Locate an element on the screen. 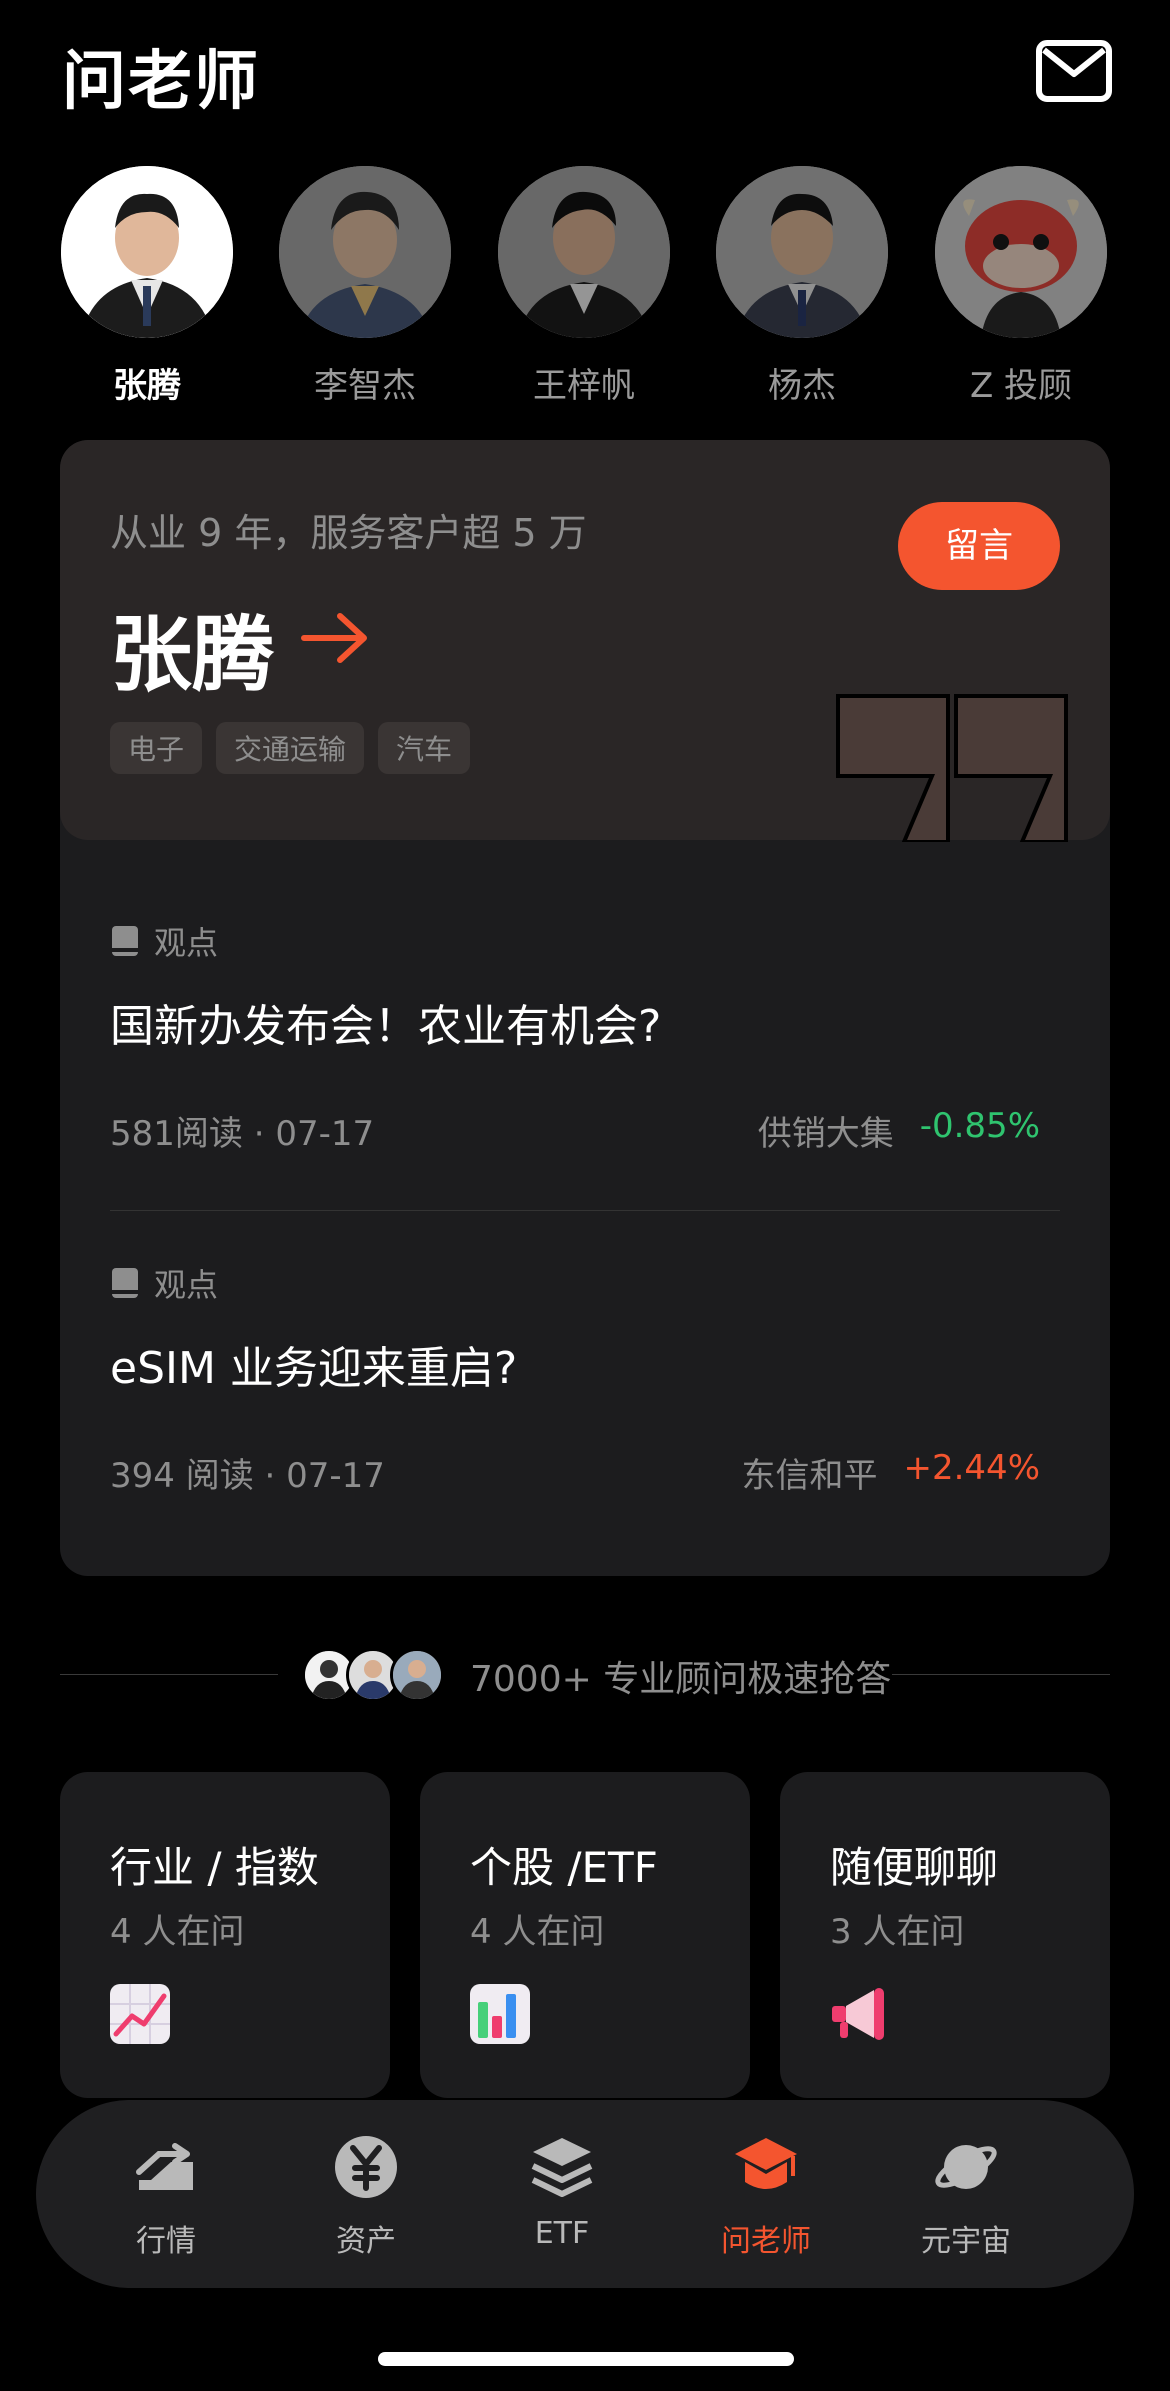 The height and width of the screenshot is (2391, 1170). topic-casual-chat: 随便聊聊 3 人在问 is located at coordinates (945, 1935).